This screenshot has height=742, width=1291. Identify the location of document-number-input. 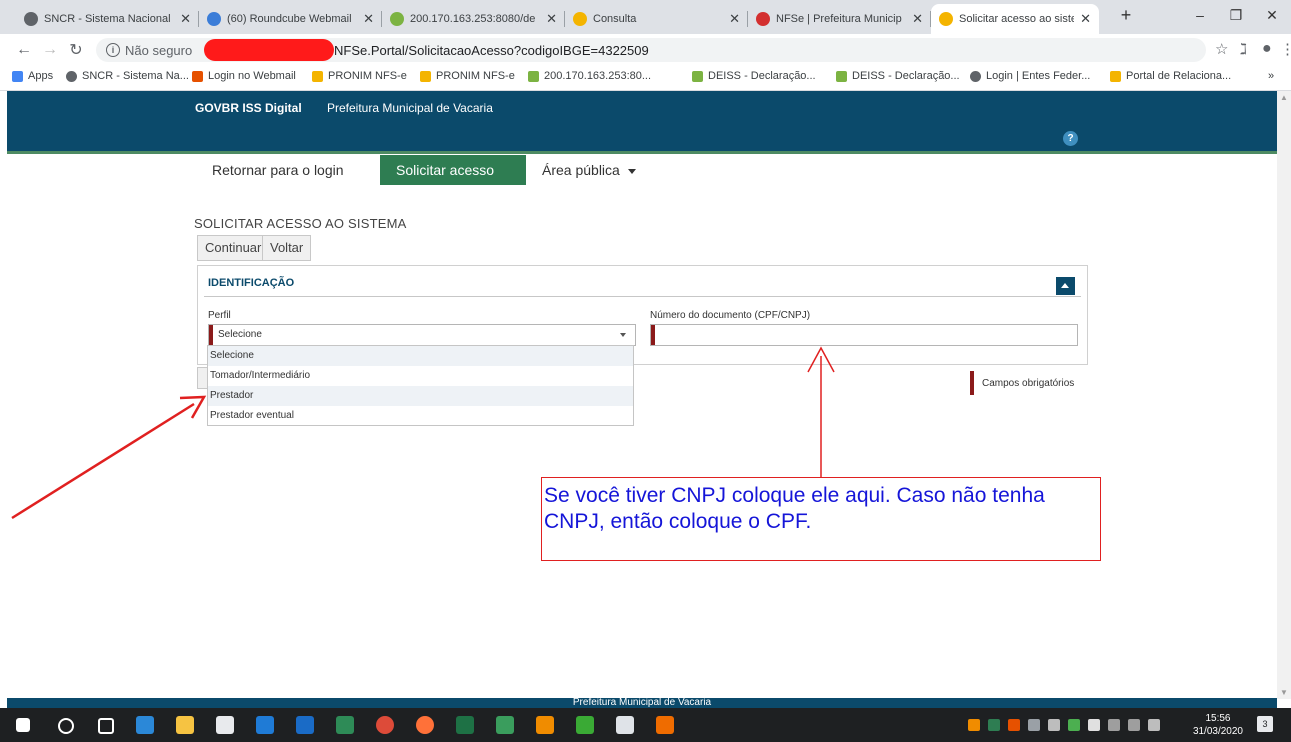
(864, 335).